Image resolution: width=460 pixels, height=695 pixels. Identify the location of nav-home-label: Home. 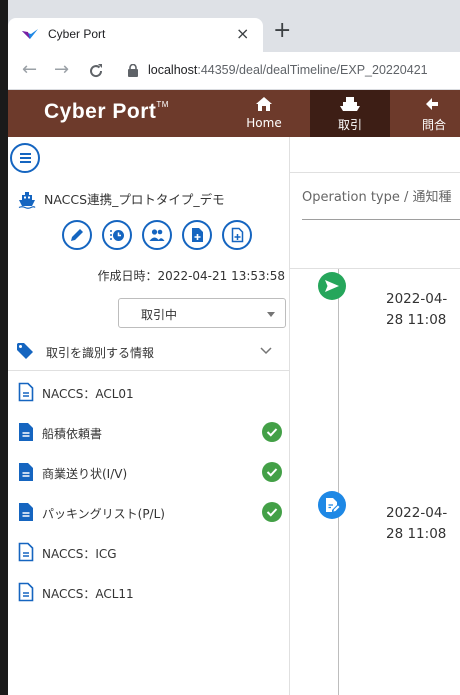
(264, 123).